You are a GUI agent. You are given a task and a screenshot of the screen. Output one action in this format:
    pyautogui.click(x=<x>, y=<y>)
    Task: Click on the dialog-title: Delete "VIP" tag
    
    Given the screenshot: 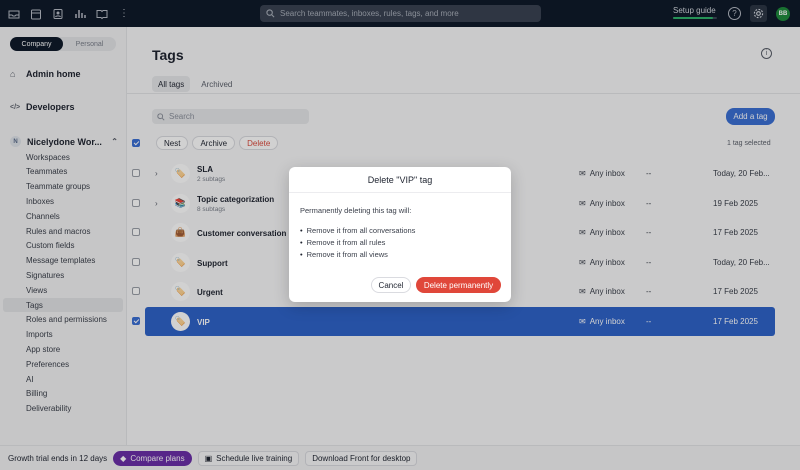 What is the action you would take?
    pyautogui.click(x=400, y=180)
    